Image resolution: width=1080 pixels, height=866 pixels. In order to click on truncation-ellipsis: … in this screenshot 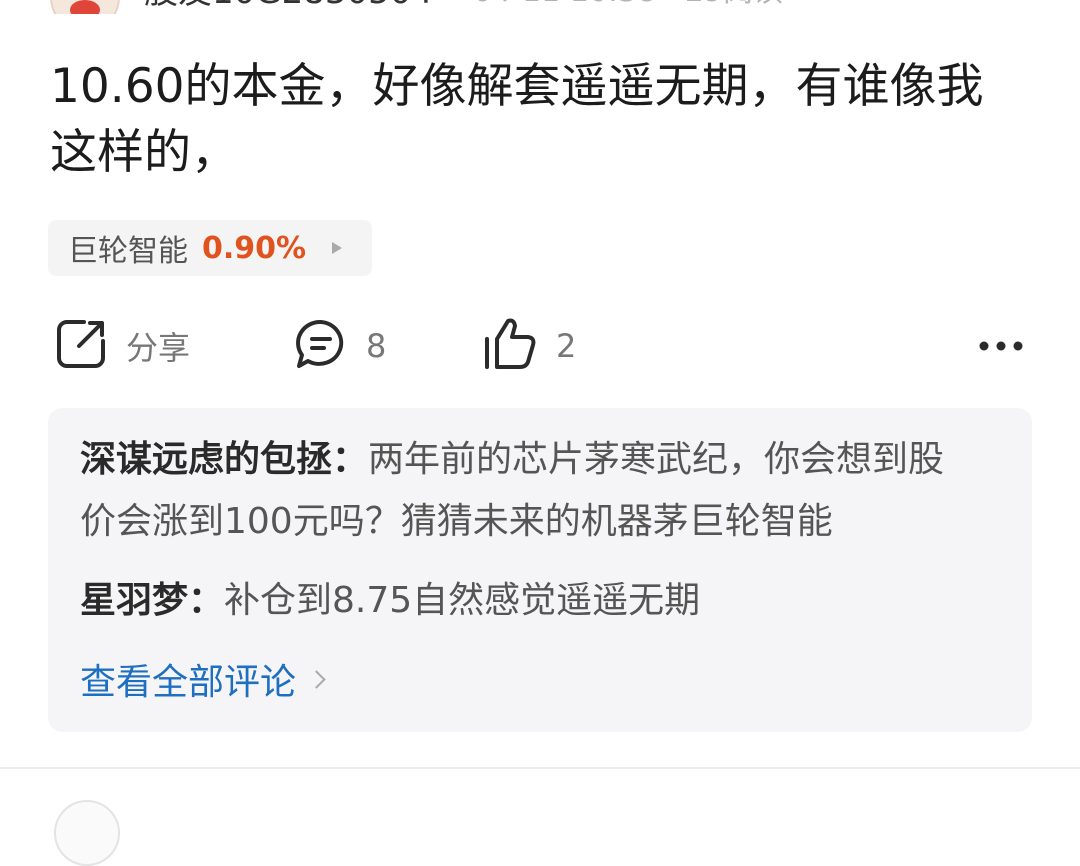, I will do `click(995, 542)`.